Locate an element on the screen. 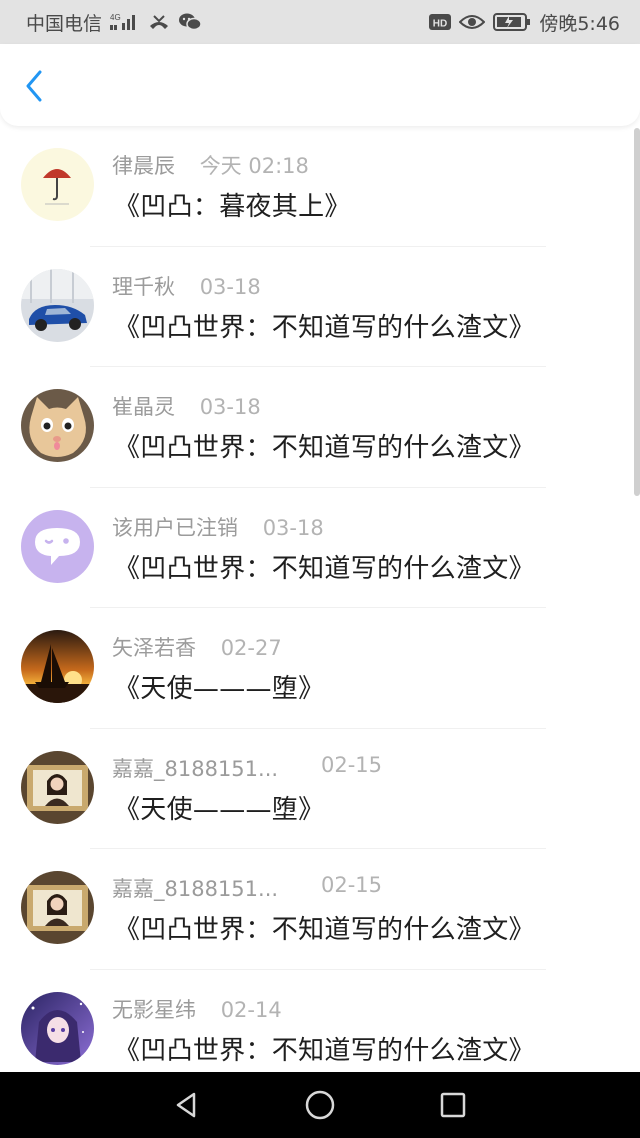  nav-home-button is located at coordinates (320, 1105).